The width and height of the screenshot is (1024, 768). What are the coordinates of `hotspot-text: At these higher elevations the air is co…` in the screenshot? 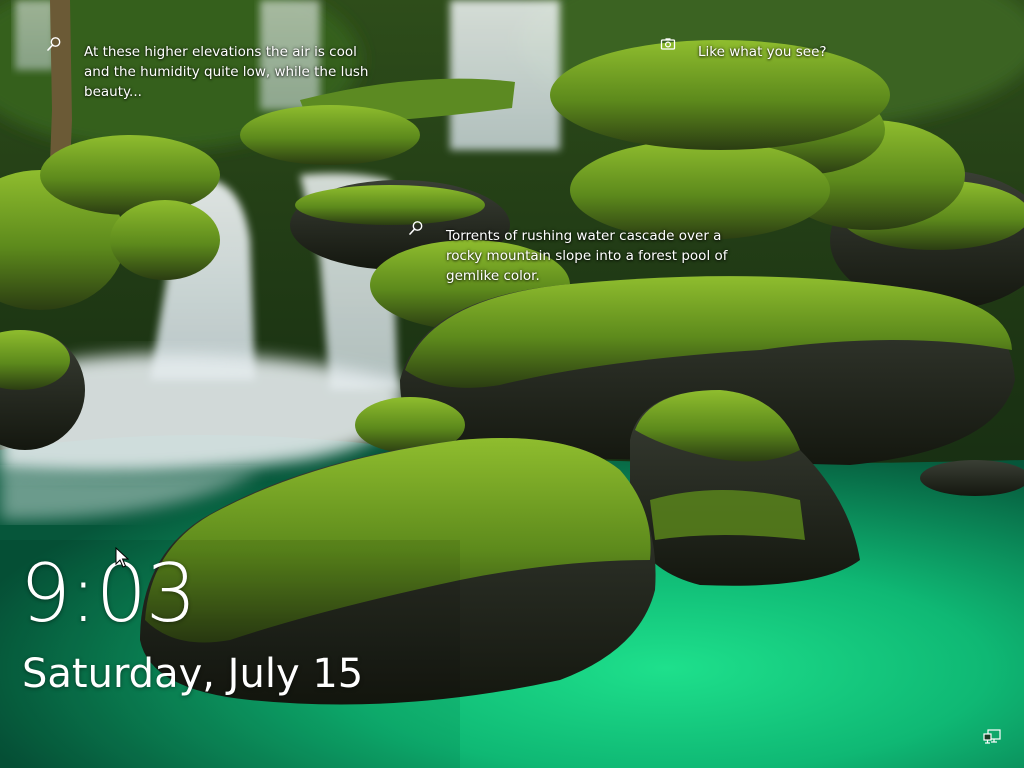 It's located at (226, 72).